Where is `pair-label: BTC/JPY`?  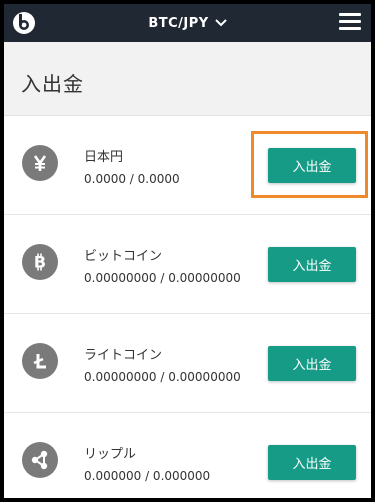 pair-label: BTC/JPY is located at coordinates (178, 23).